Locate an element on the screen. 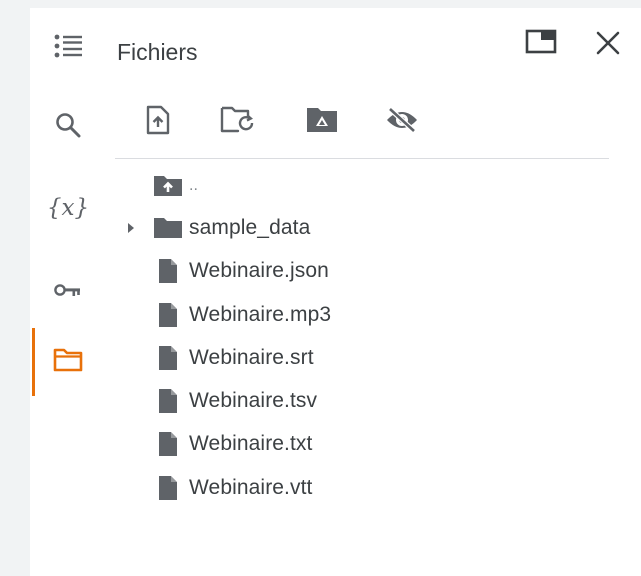  close-icon is located at coordinates (608, 45).